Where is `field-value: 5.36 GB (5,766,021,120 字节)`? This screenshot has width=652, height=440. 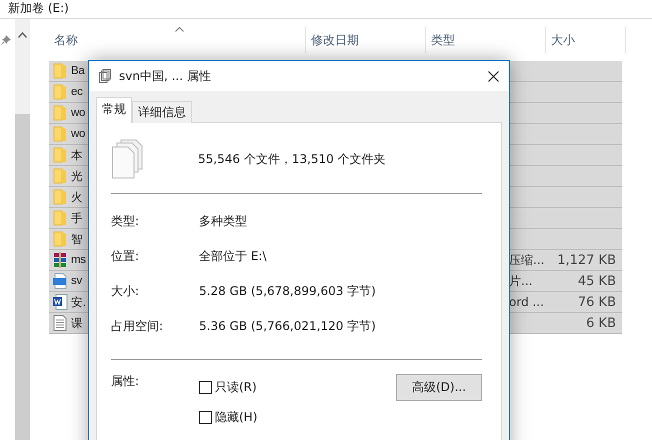 field-value: 5.36 GB (5,766,021,120 字节) is located at coordinates (287, 326).